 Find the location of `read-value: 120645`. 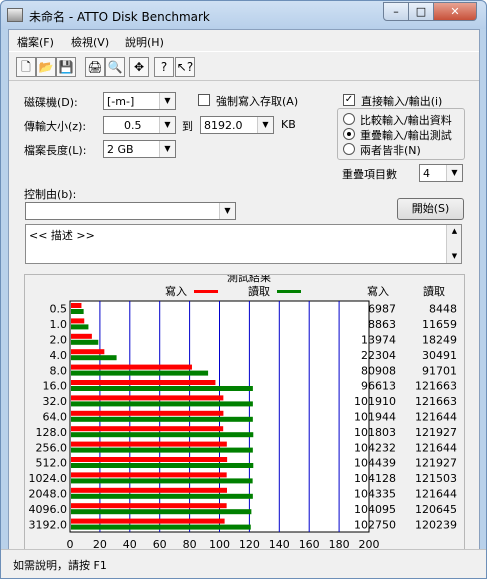

read-value: 120645 is located at coordinates (436, 509).